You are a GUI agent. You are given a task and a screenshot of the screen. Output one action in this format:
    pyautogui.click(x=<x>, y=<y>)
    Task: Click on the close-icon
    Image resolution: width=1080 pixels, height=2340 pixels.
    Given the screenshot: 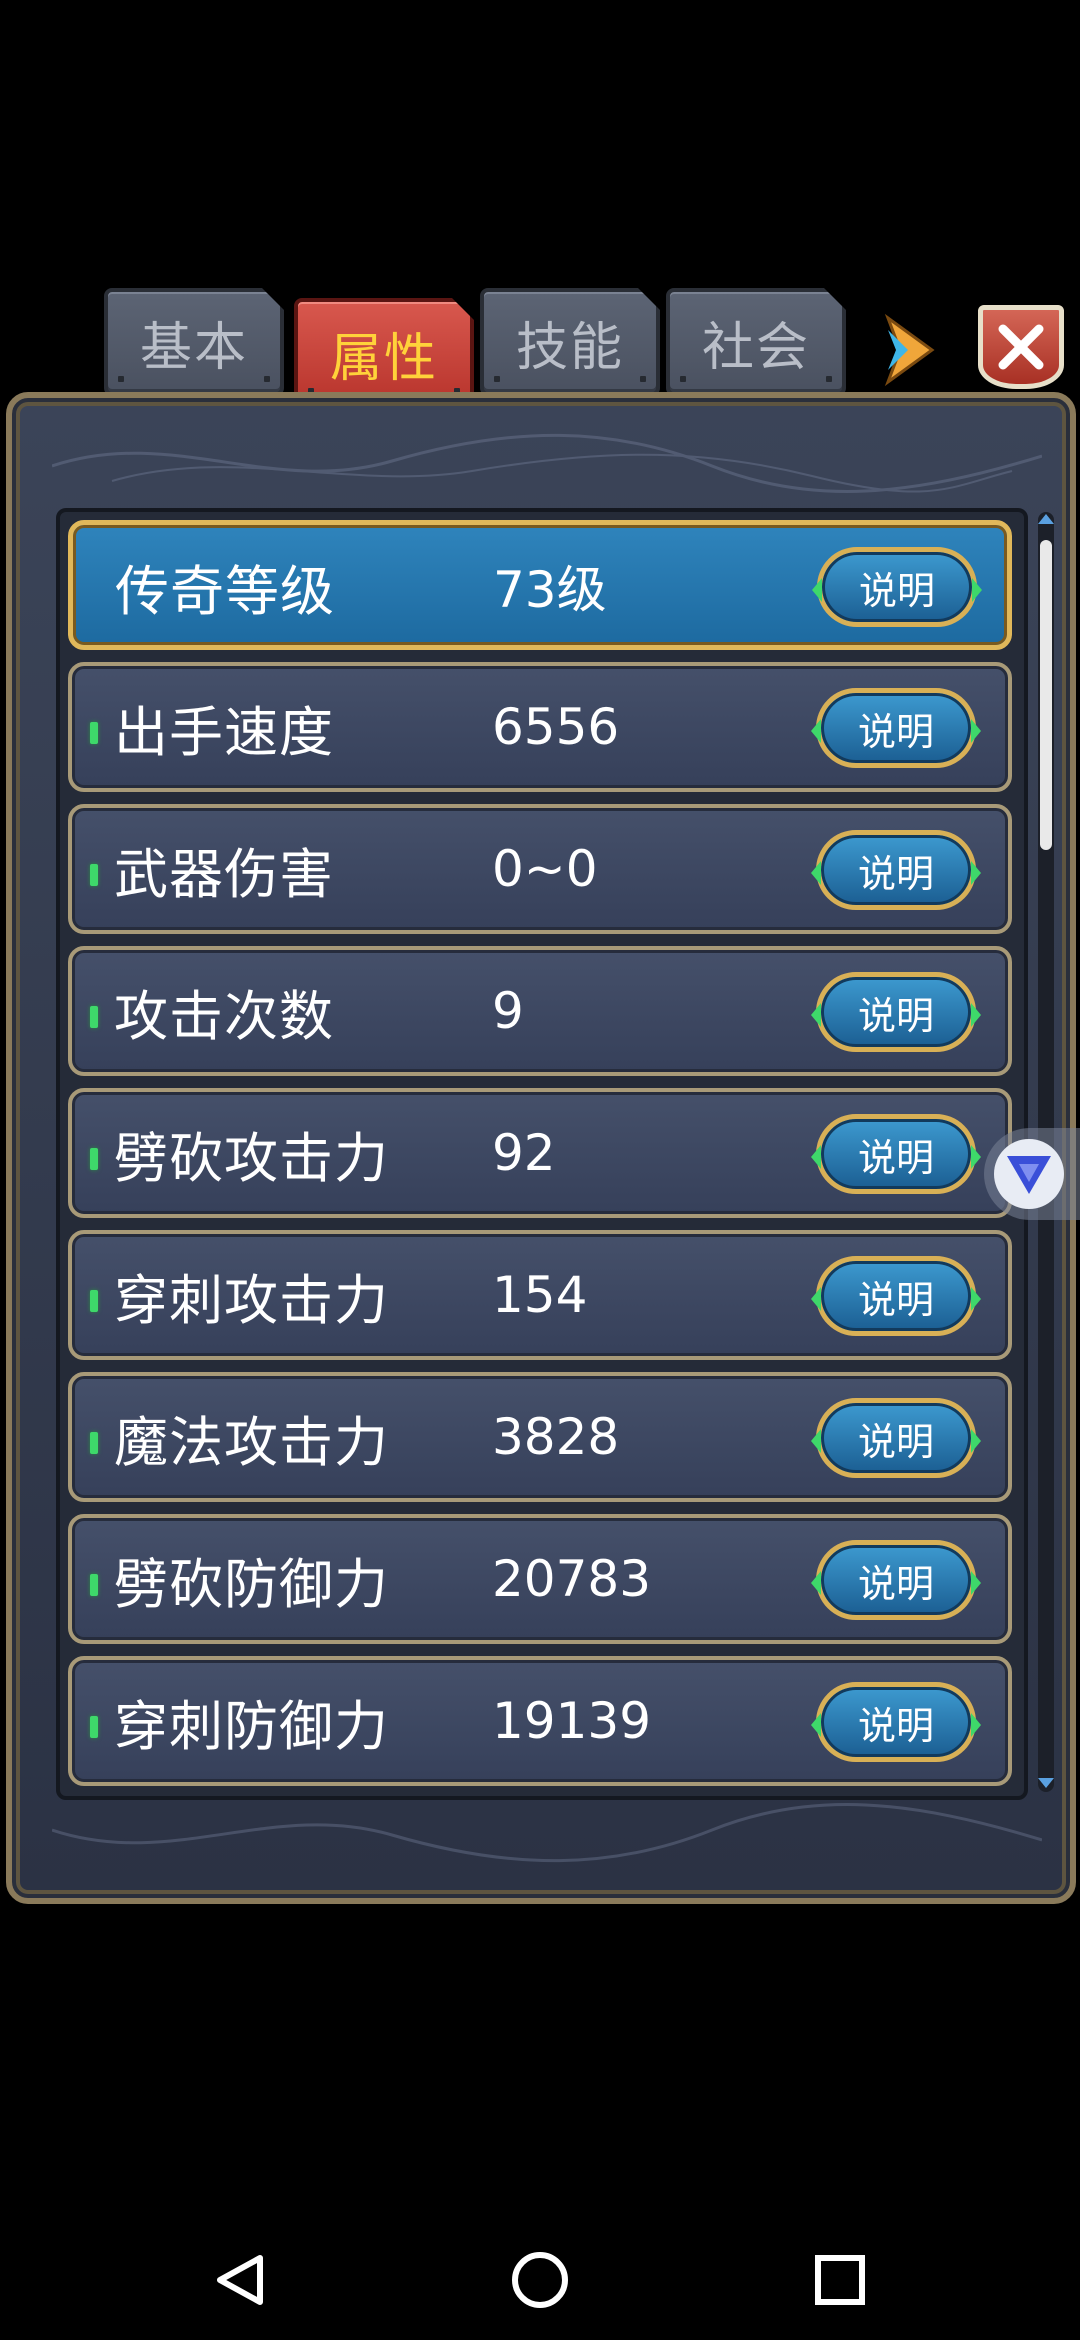 What is the action you would take?
    pyautogui.click(x=1021, y=347)
    